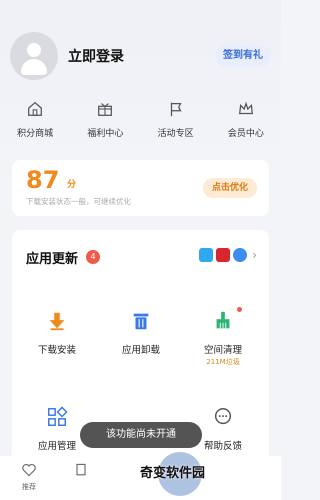  I want to click on score-value: 87, so click(43, 180).